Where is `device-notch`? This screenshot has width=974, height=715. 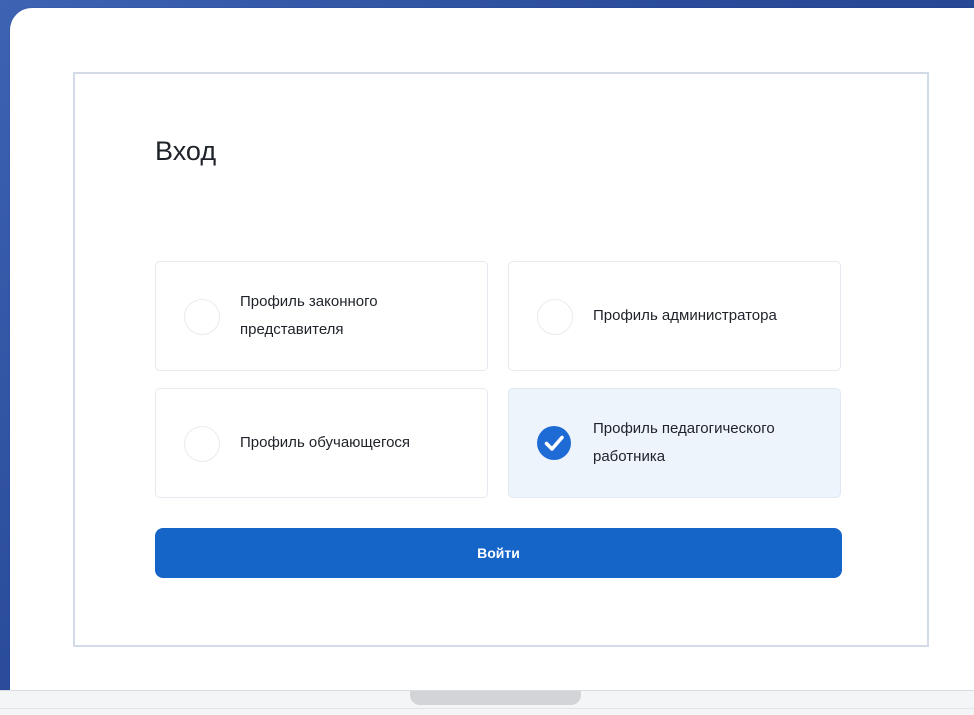
device-notch is located at coordinates (495, 698).